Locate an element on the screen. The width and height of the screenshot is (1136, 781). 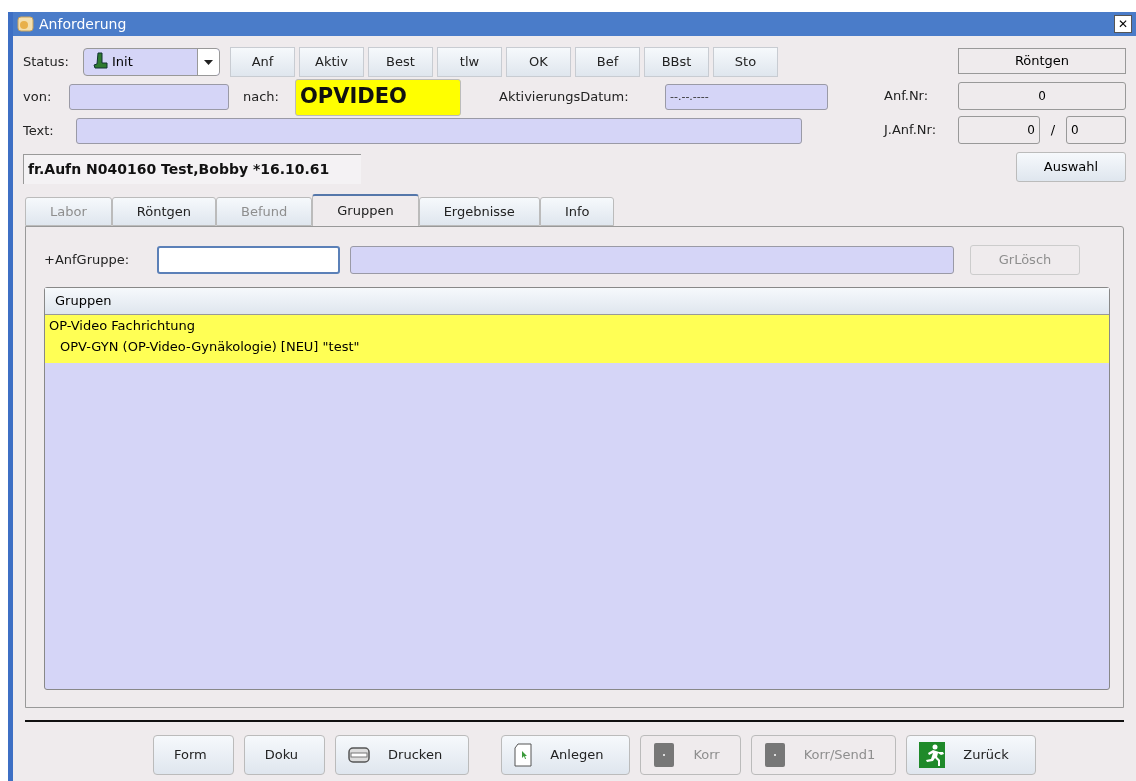
anf-nr-field: 0 is located at coordinates (1042, 96).